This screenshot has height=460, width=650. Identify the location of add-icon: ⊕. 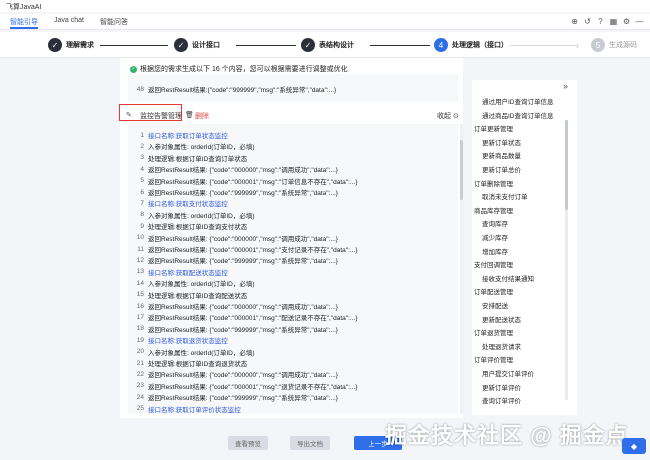
(574, 21).